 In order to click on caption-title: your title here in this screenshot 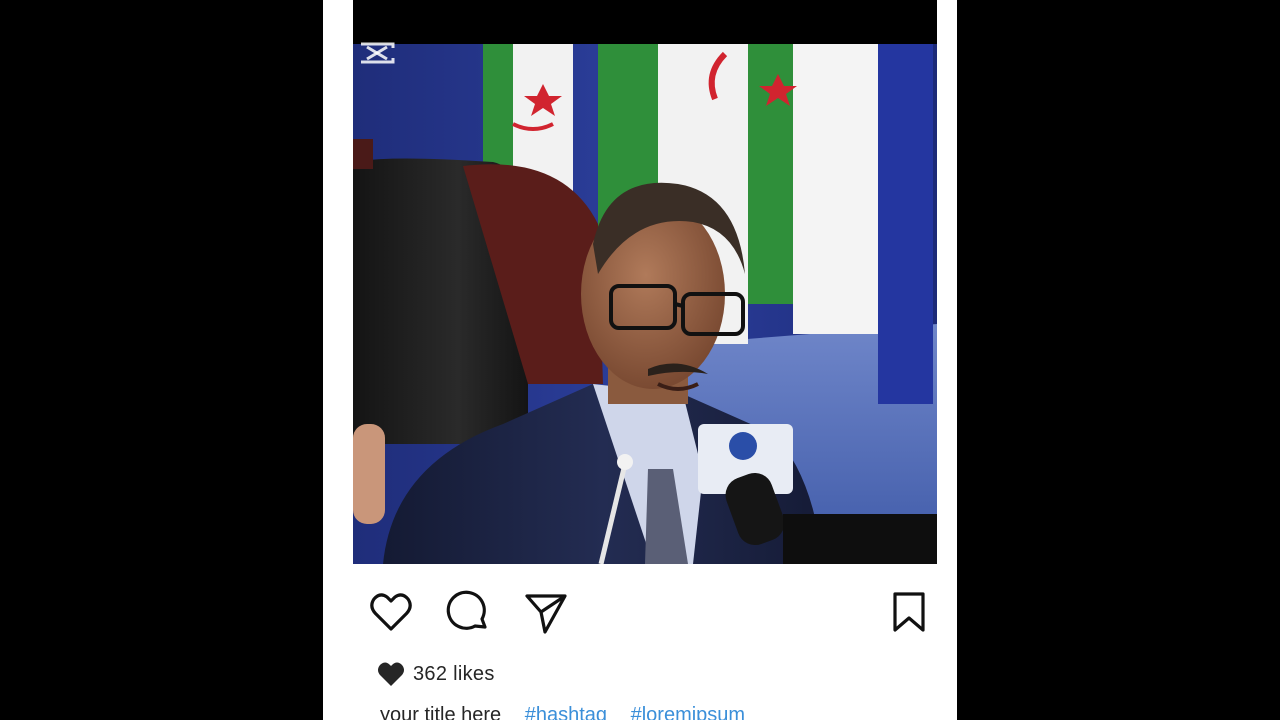, I will do `click(441, 712)`.